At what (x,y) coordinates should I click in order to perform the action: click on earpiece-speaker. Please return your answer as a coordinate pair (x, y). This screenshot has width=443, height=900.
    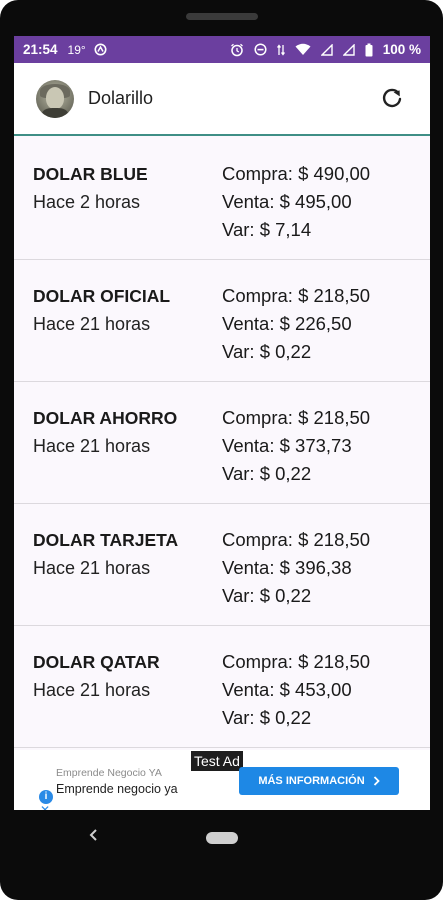
    Looking at the image, I should click on (222, 16).